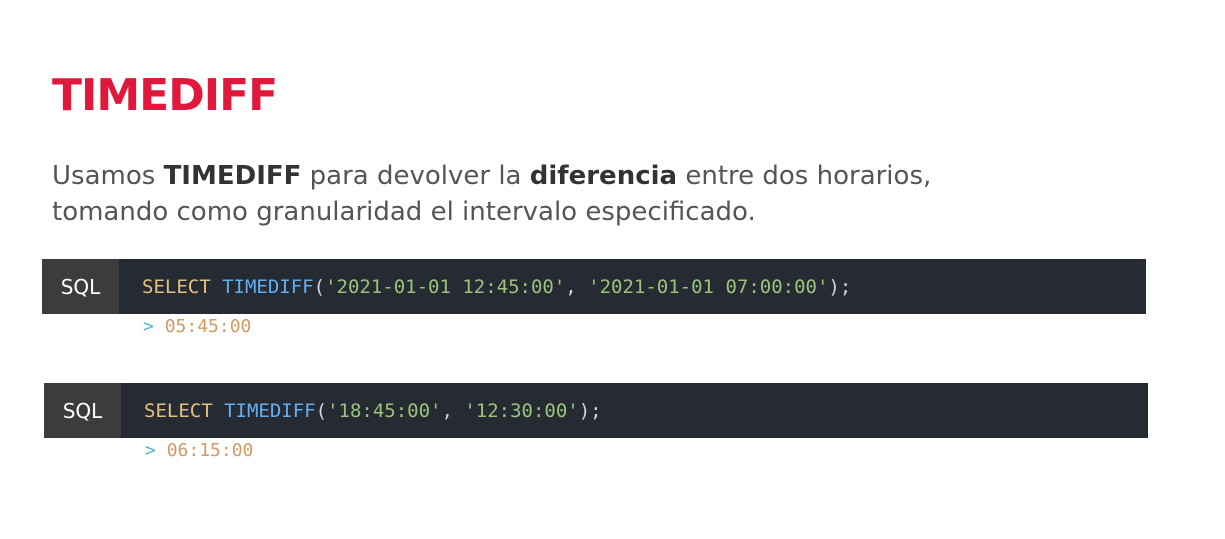  I want to click on query-result-2: > 06:15:00, so click(199, 450).